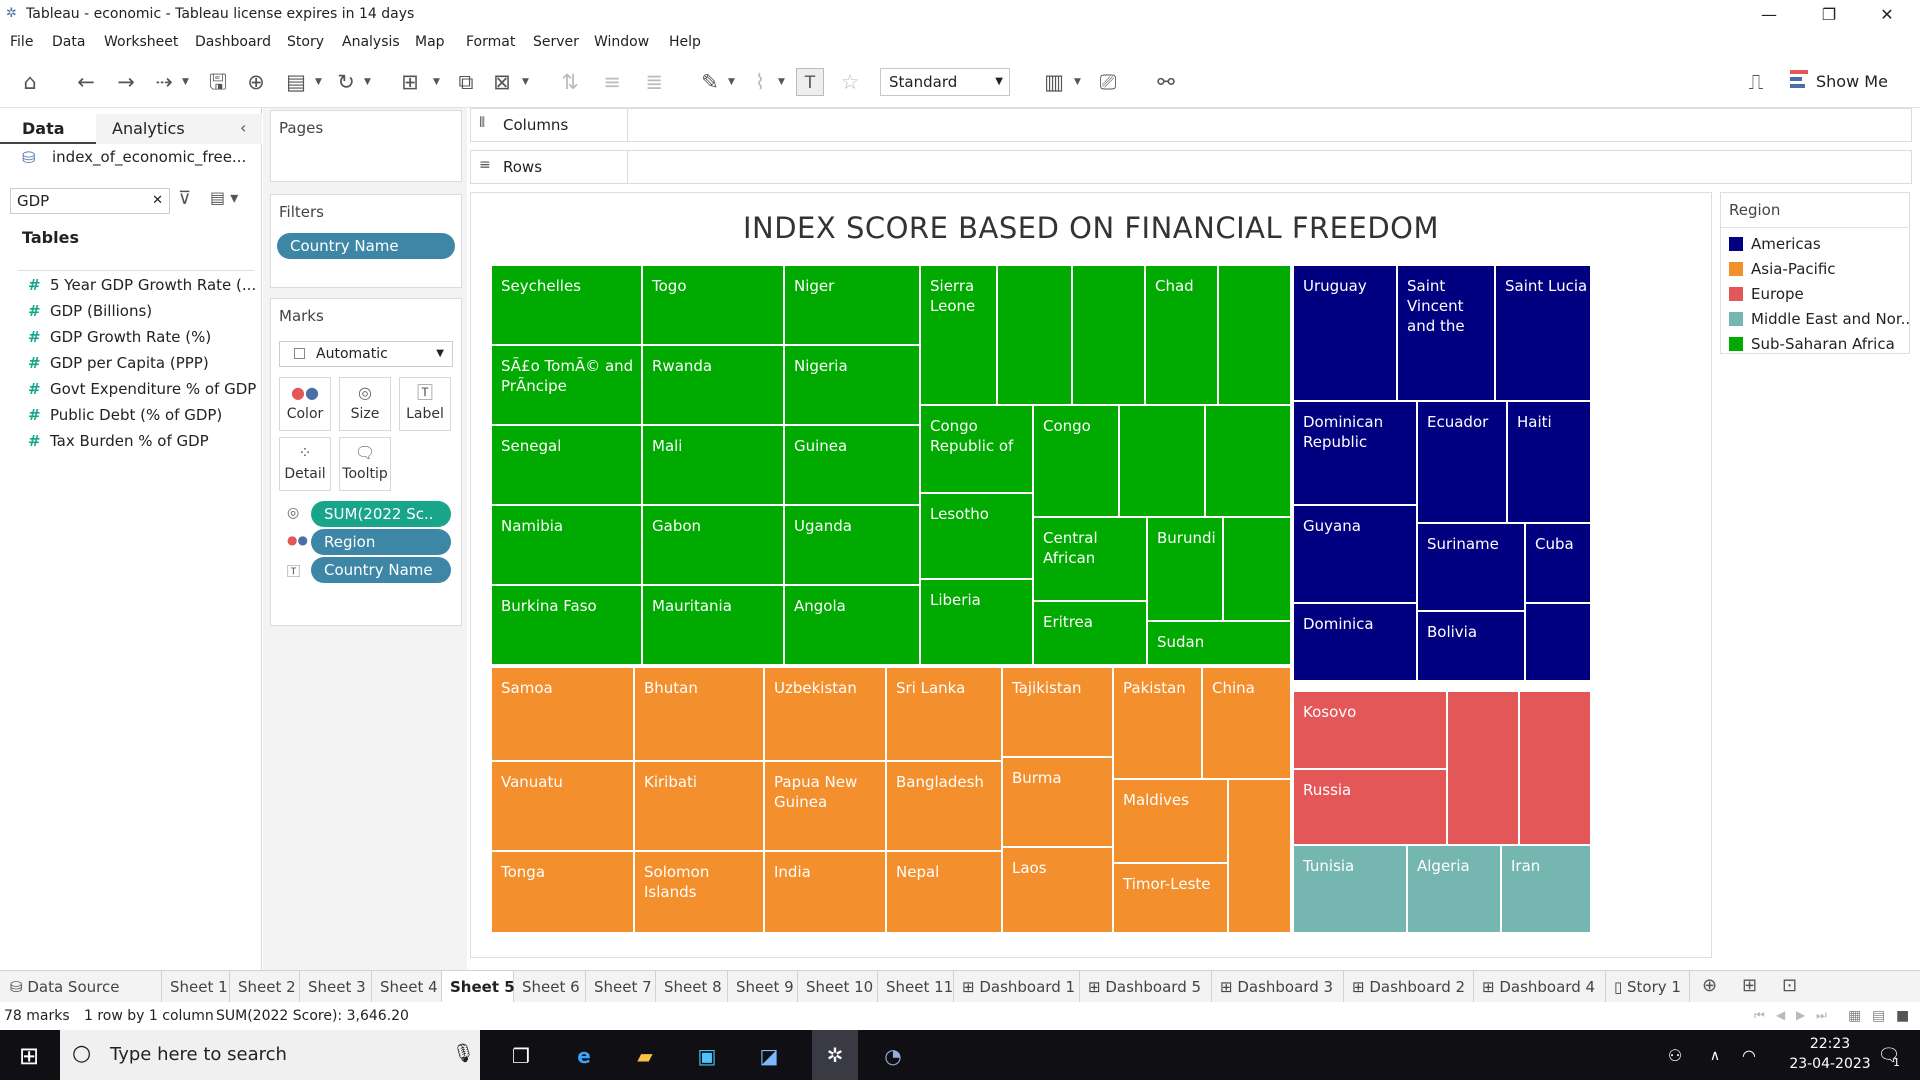 The image size is (1920, 1080). I want to click on people-icon: ⚇, so click(1675, 1056).